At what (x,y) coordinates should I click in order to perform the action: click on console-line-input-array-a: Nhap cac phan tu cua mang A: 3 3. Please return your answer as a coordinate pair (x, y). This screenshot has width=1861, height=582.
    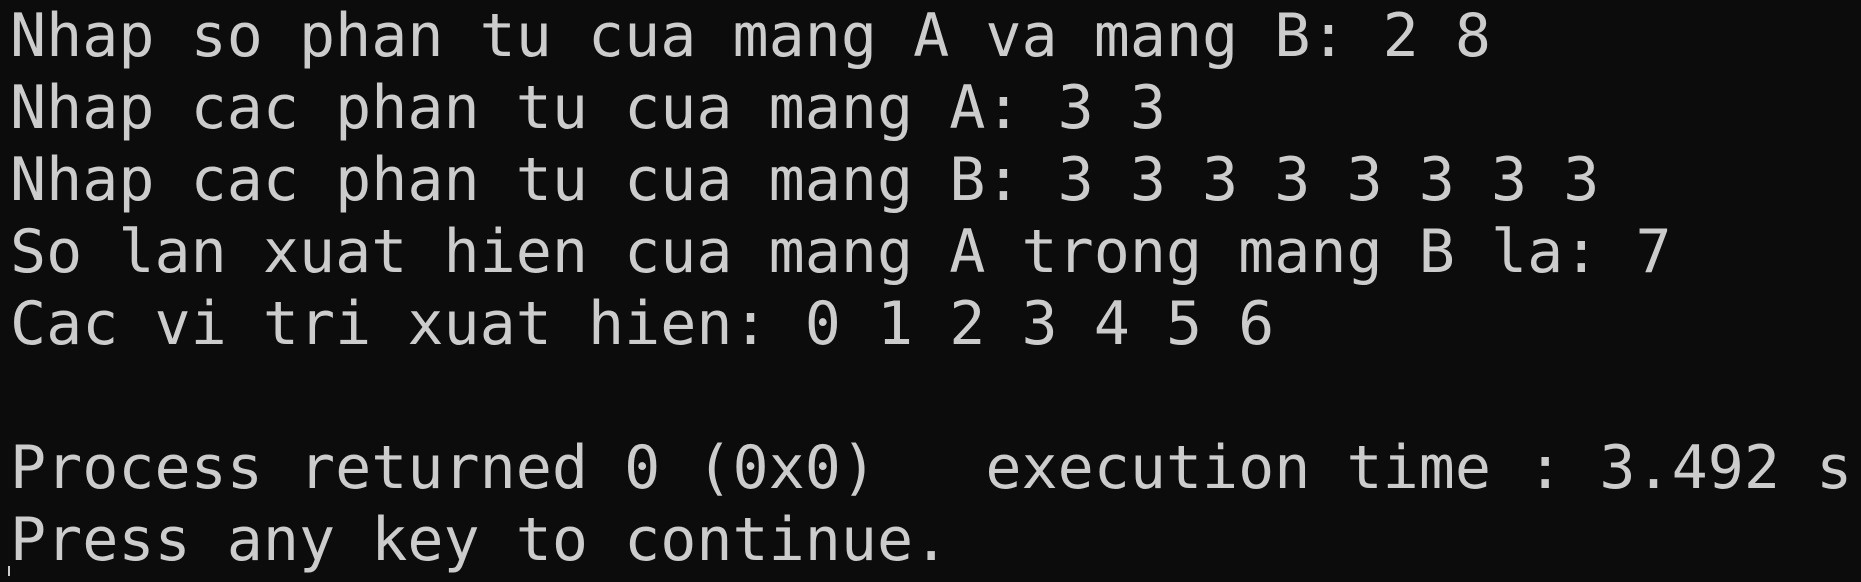
    Looking at the image, I should click on (588, 108).